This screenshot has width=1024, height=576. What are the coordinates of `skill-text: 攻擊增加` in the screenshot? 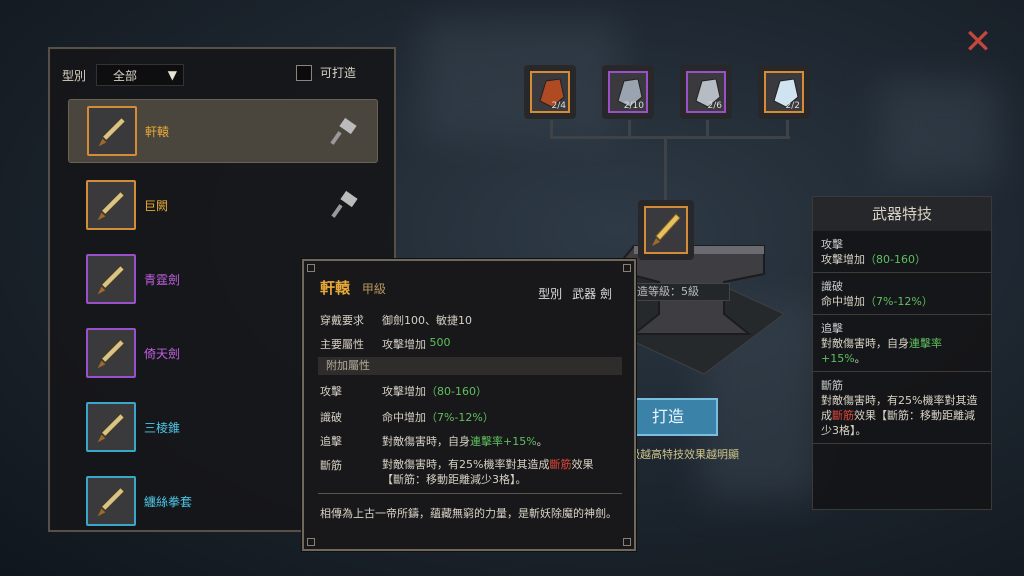 It's located at (843, 259).